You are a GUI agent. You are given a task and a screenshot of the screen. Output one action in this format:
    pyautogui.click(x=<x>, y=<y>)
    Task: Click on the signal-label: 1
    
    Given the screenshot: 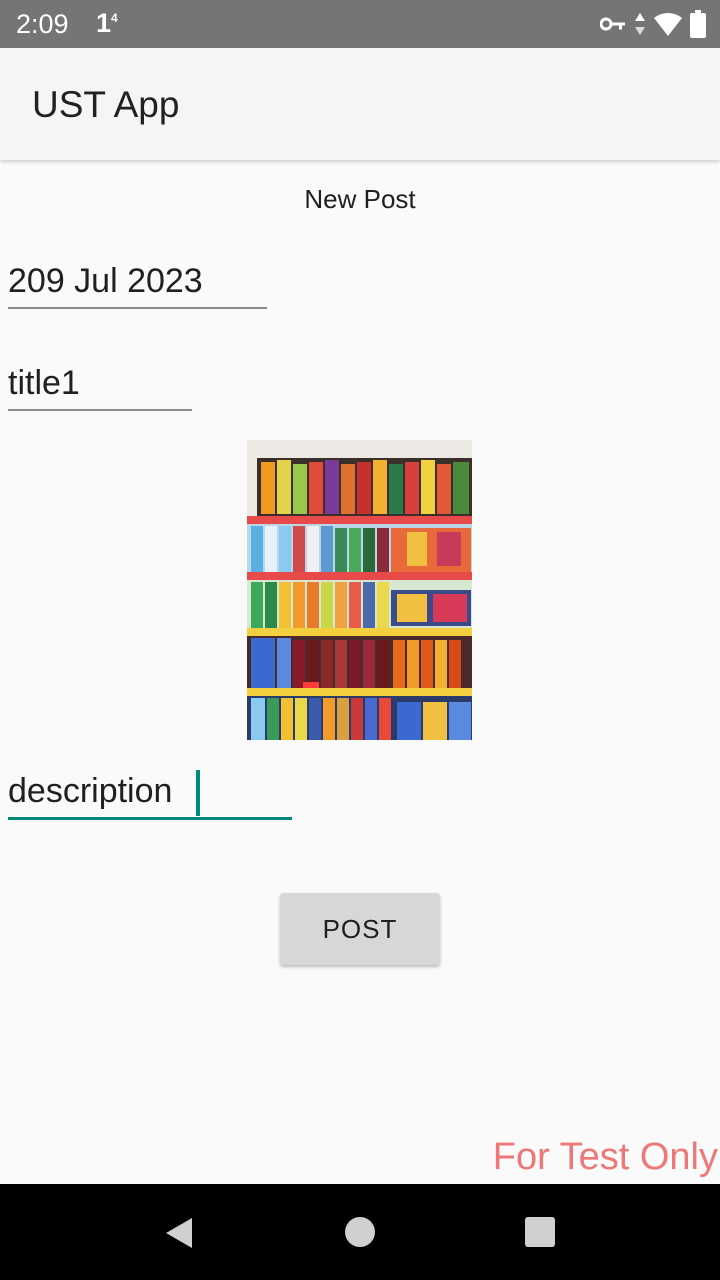 What is the action you would take?
    pyautogui.click(x=104, y=23)
    